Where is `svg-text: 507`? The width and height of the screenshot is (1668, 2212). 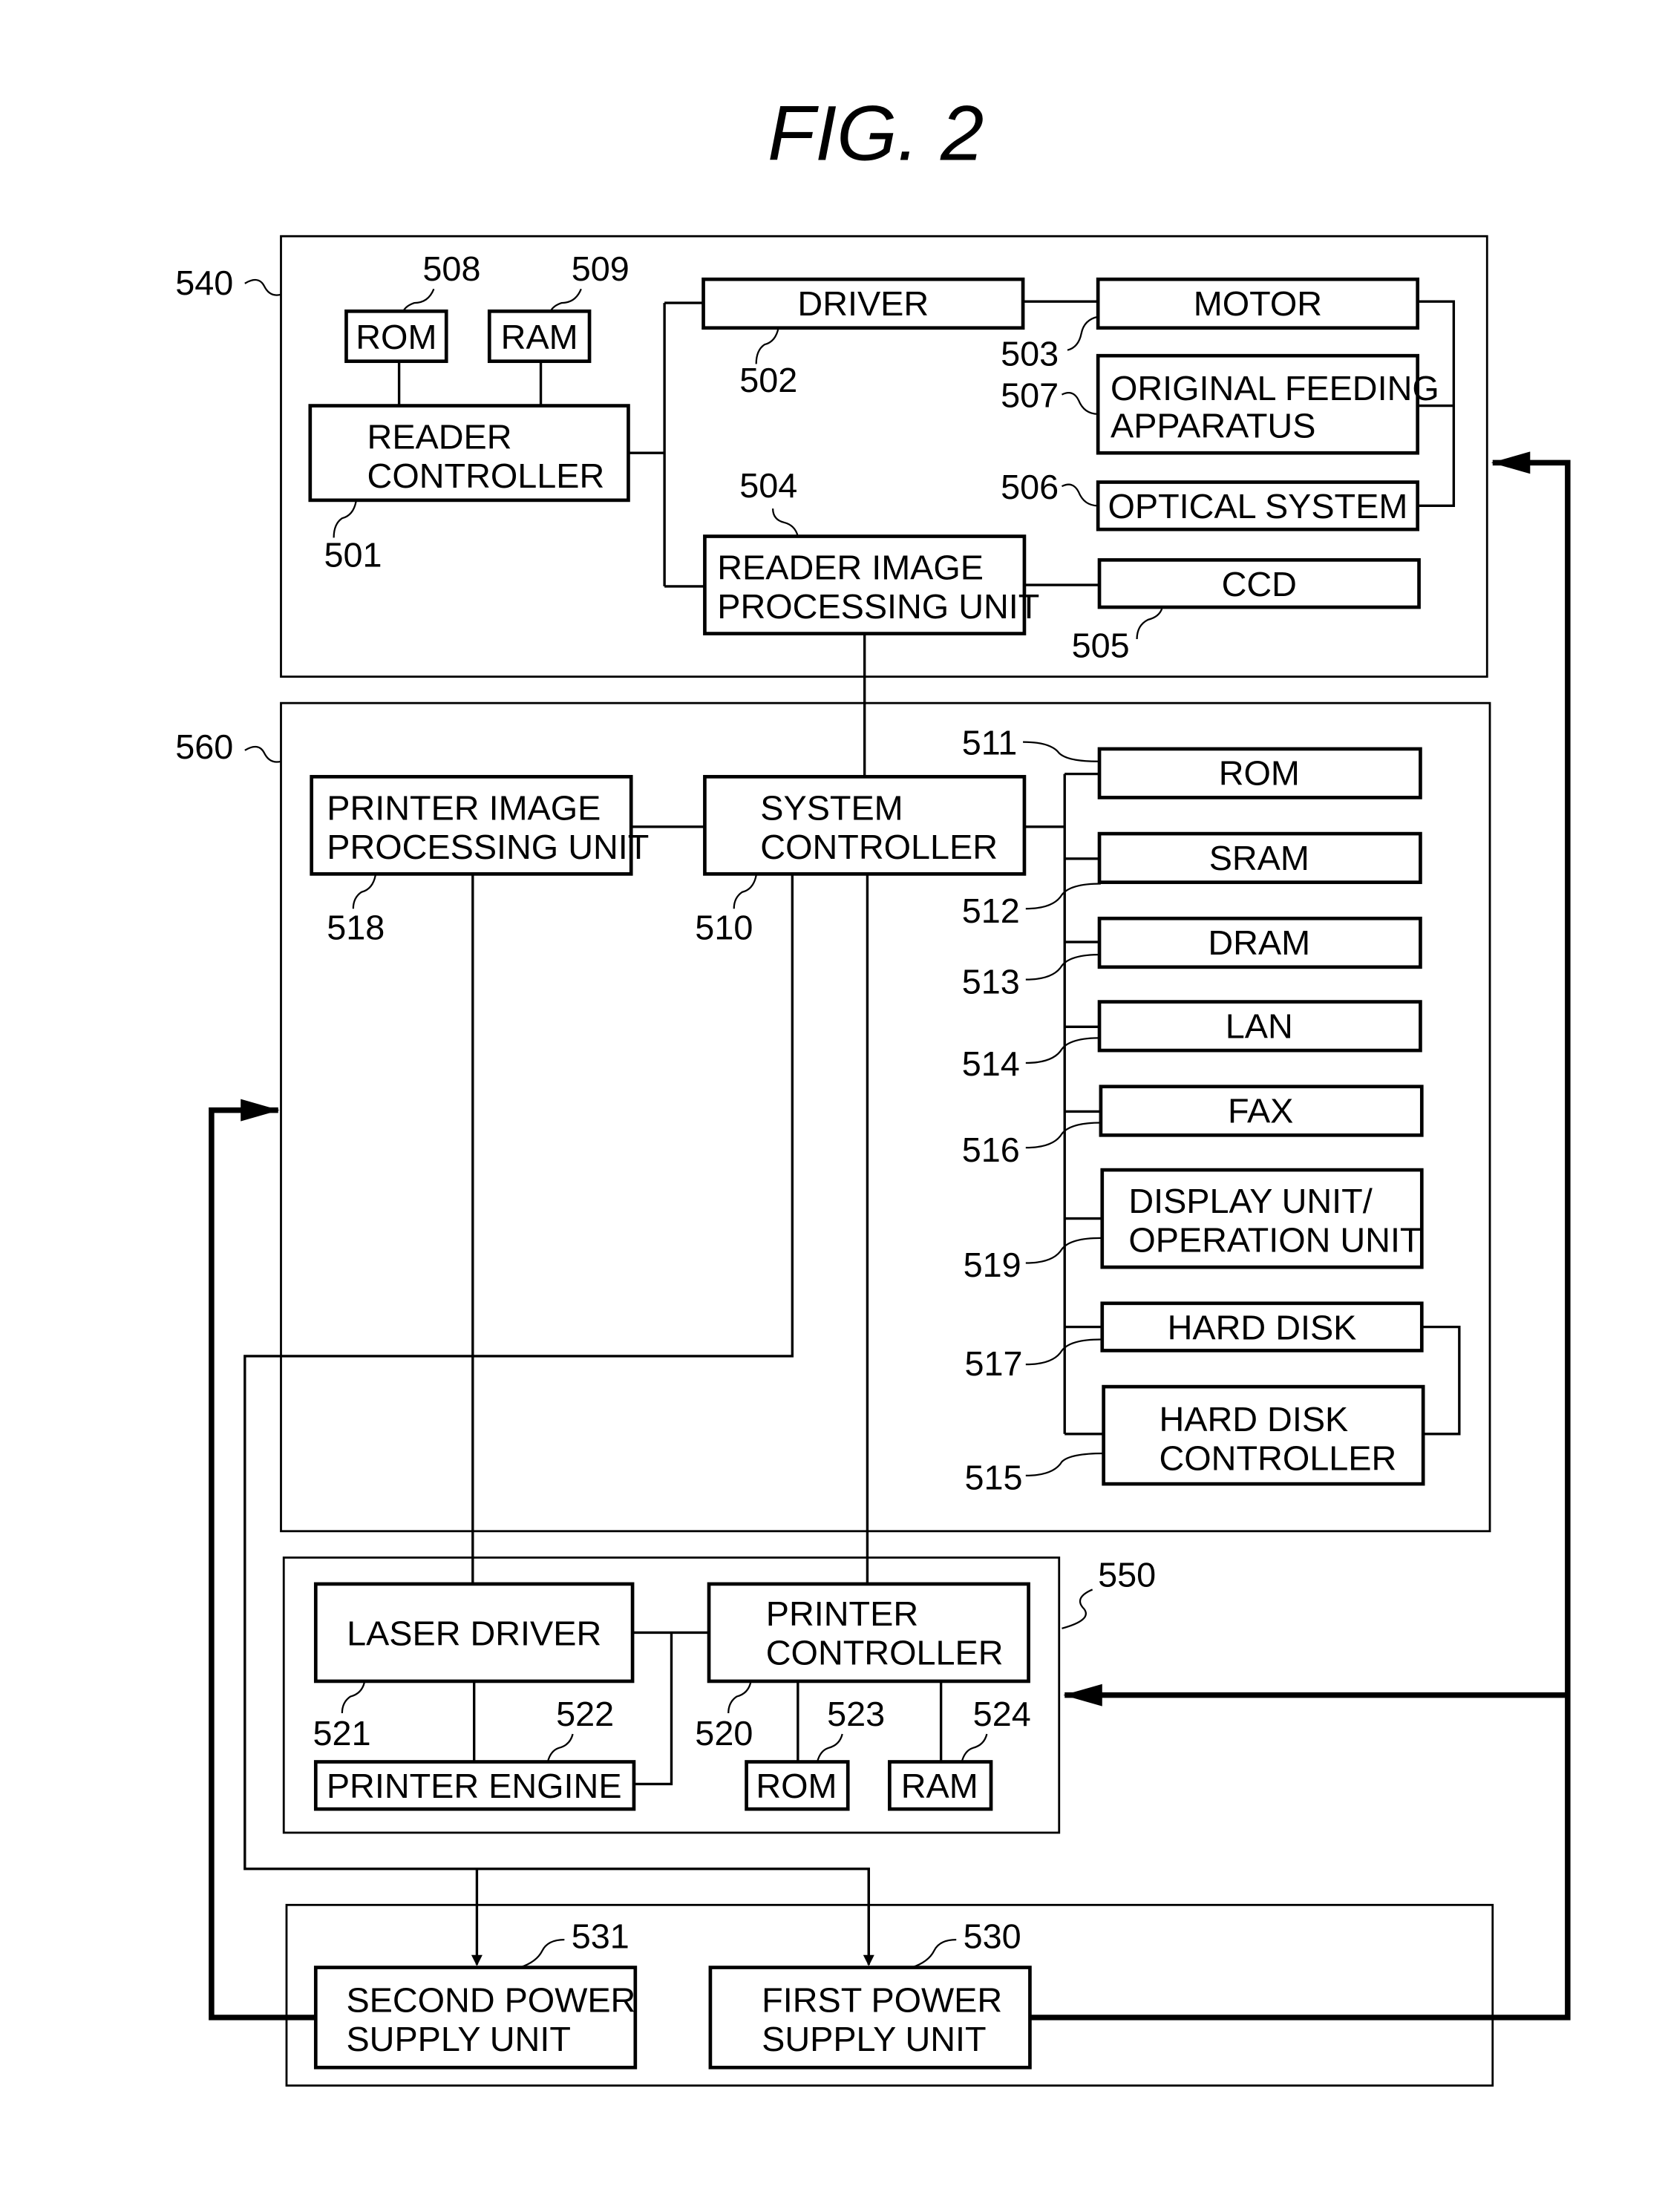 svg-text: 507 is located at coordinates (1030, 395).